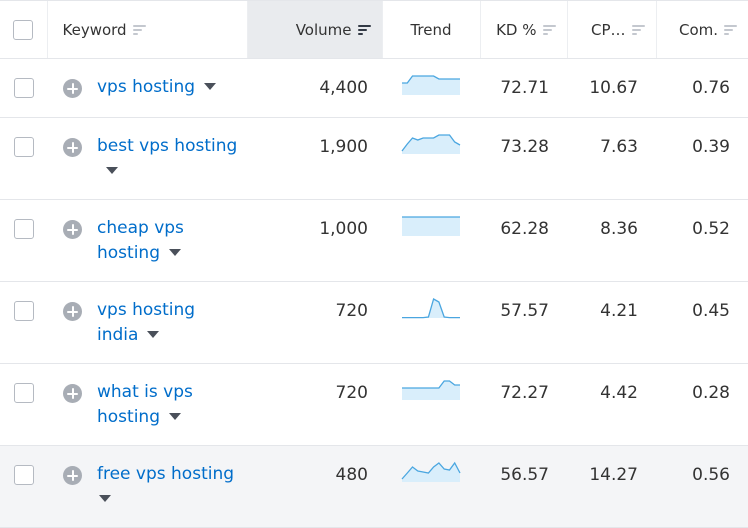  Describe the element at coordinates (702, 240) in the screenshot. I see `com-cell: 0.52` at that location.